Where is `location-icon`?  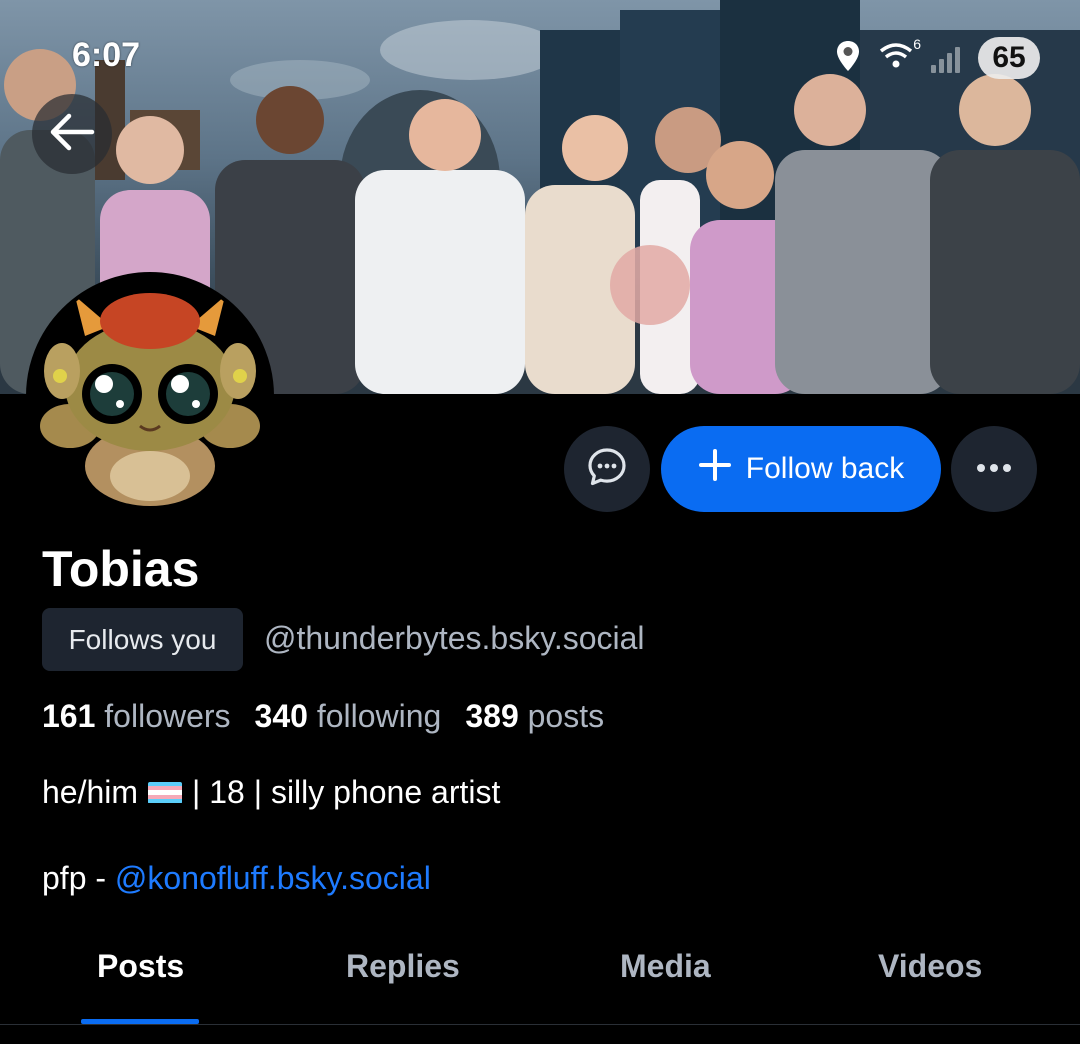 location-icon is located at coordinates (848, 58).